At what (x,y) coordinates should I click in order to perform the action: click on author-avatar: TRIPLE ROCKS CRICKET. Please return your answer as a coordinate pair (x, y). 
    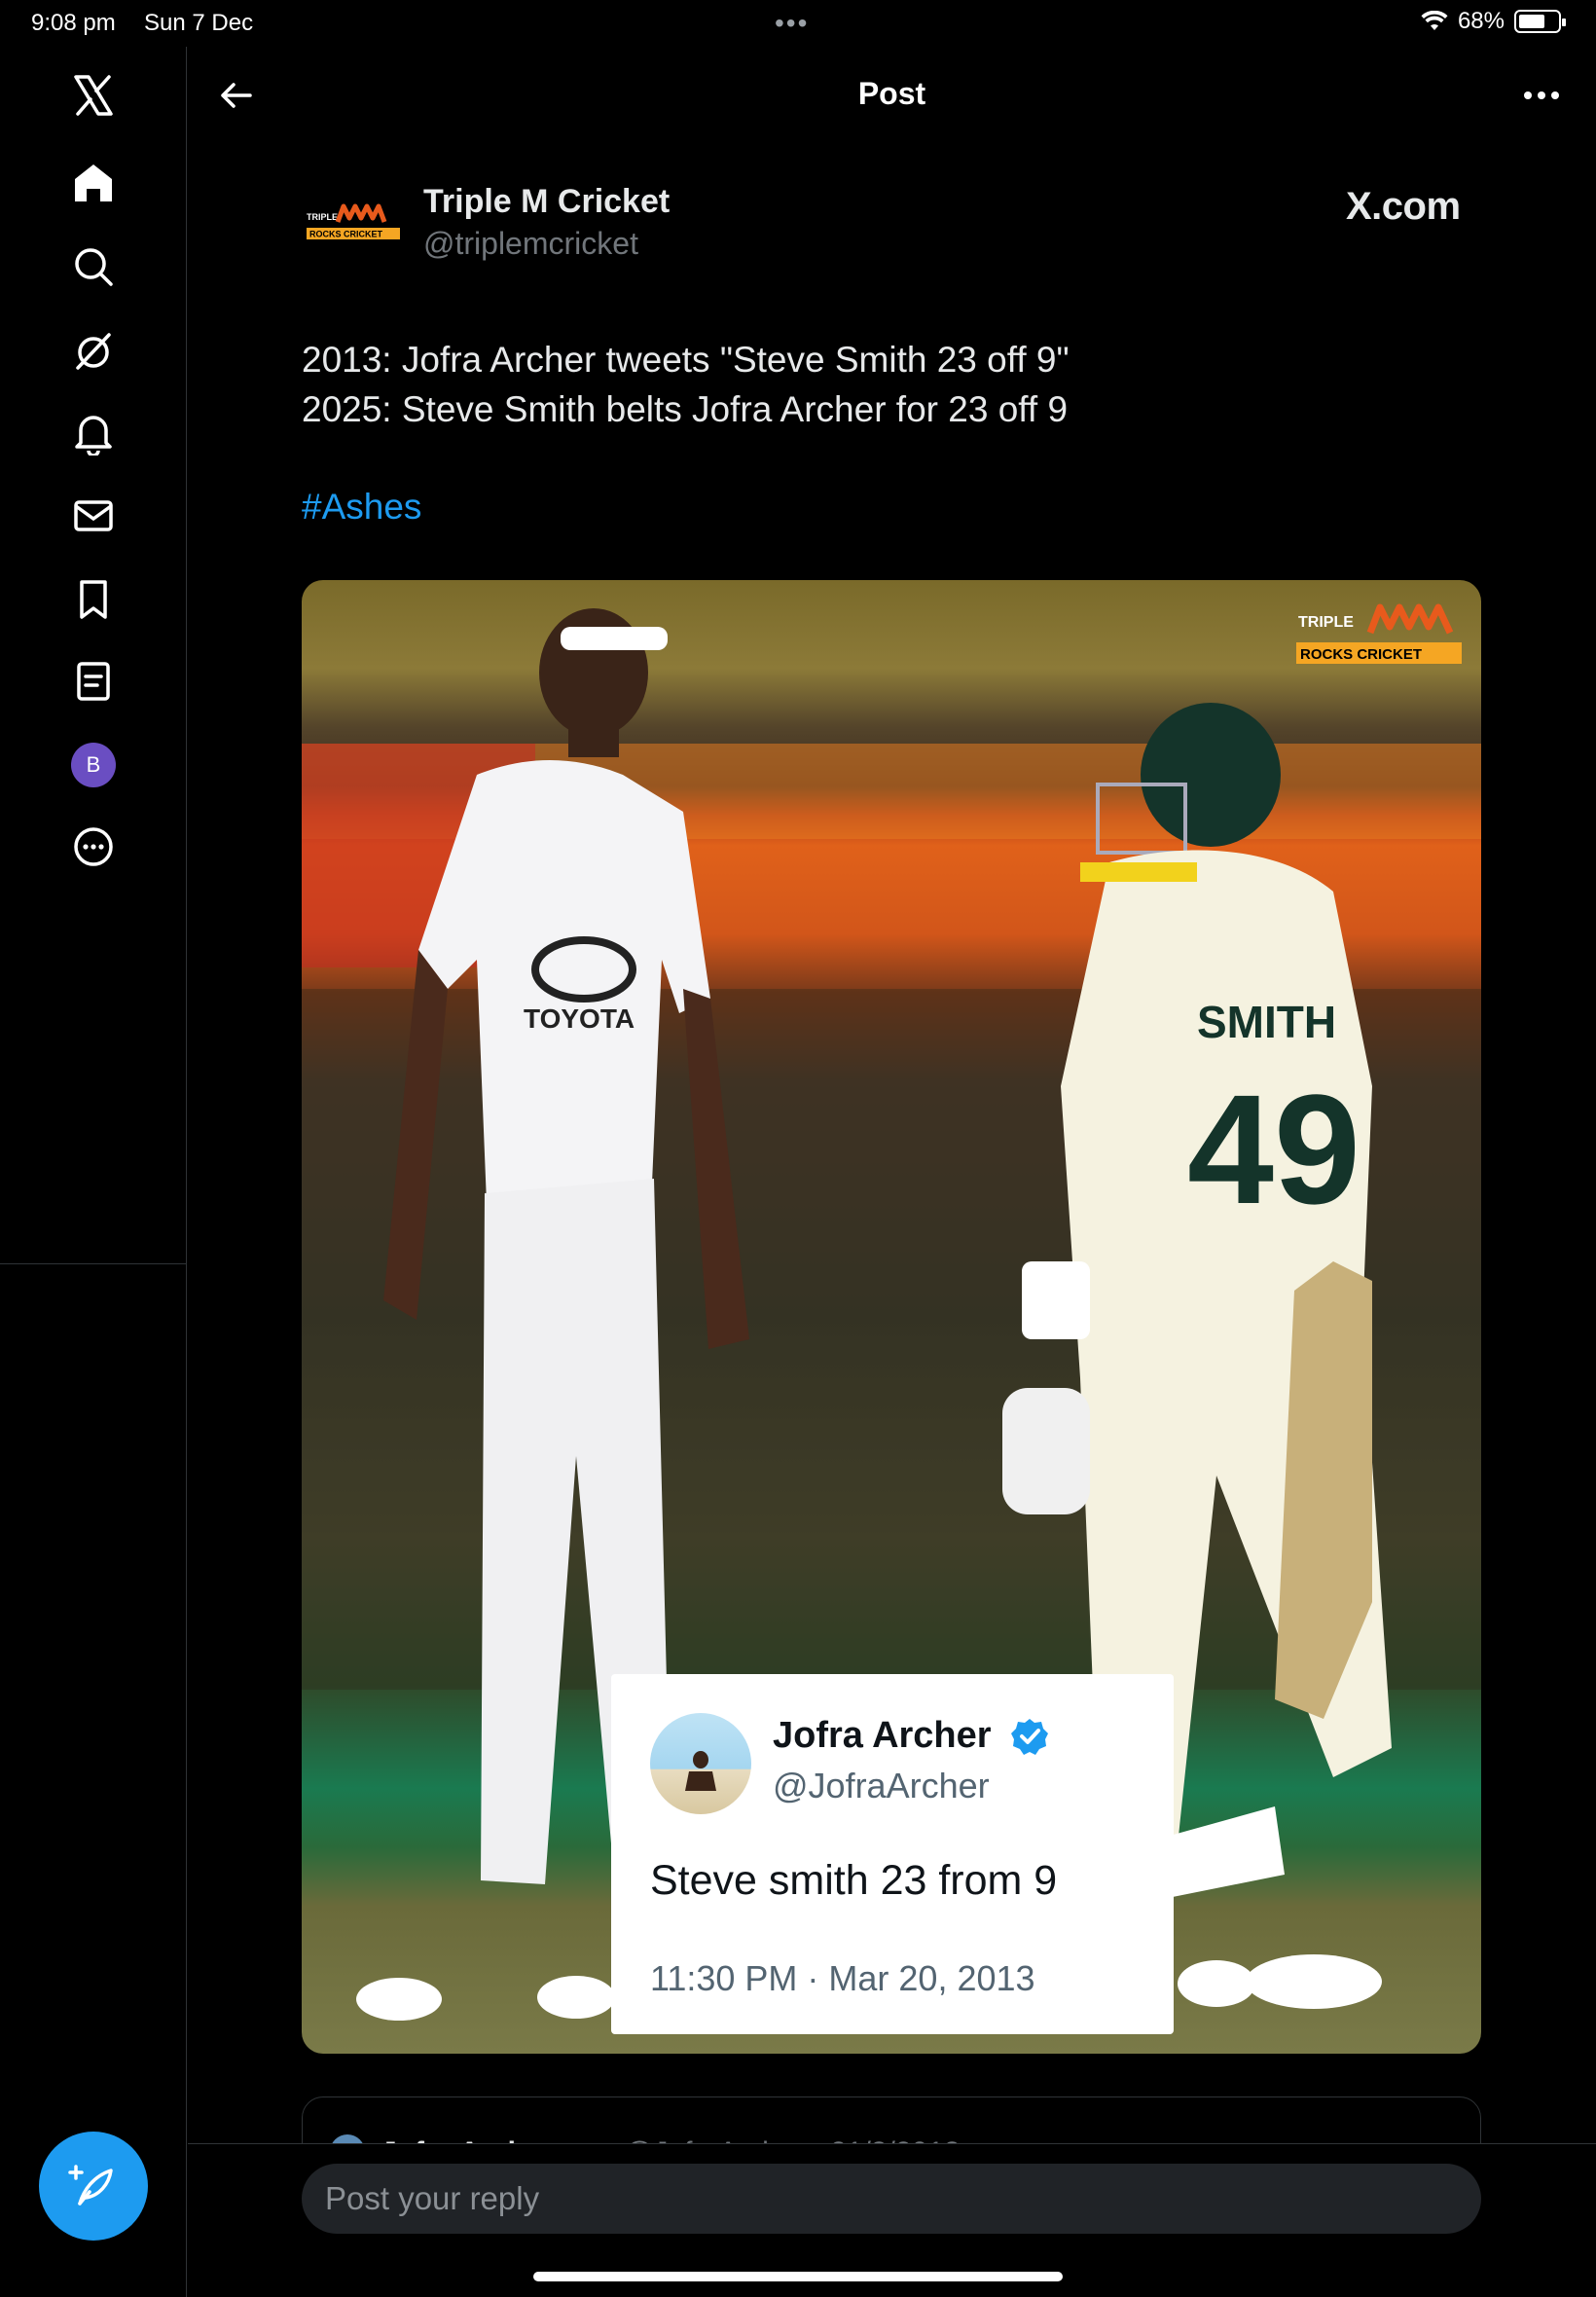
    Looking at the image, I should click on (353, 220).